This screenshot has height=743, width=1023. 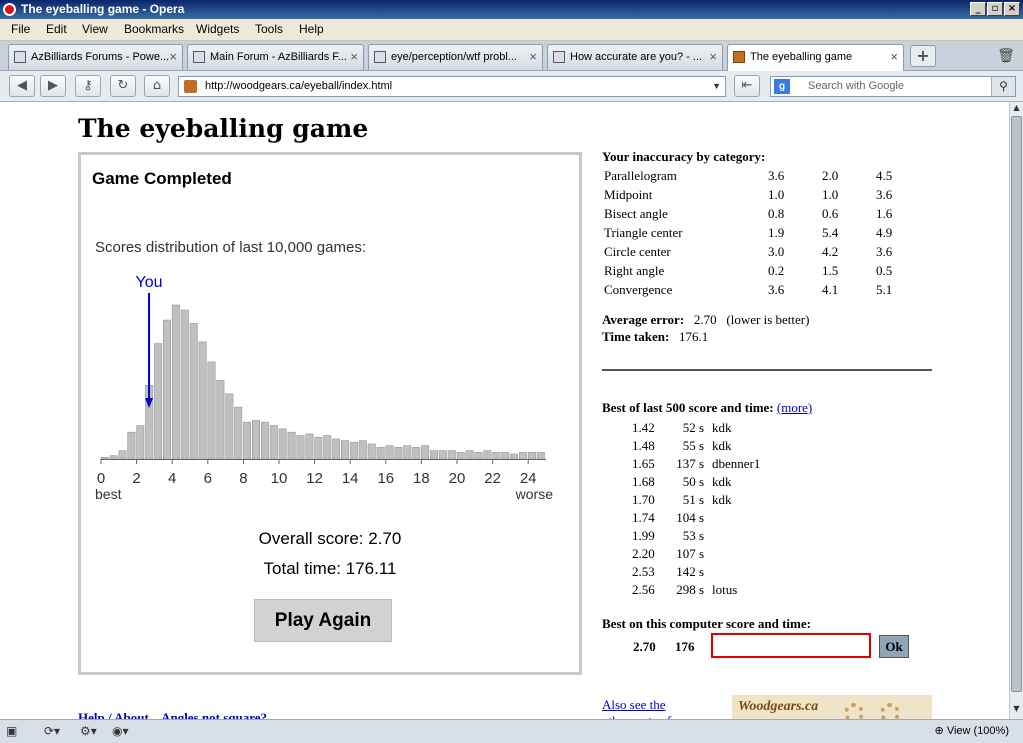 I want to click on best-time: 107 s, so click(x=690, y=553).